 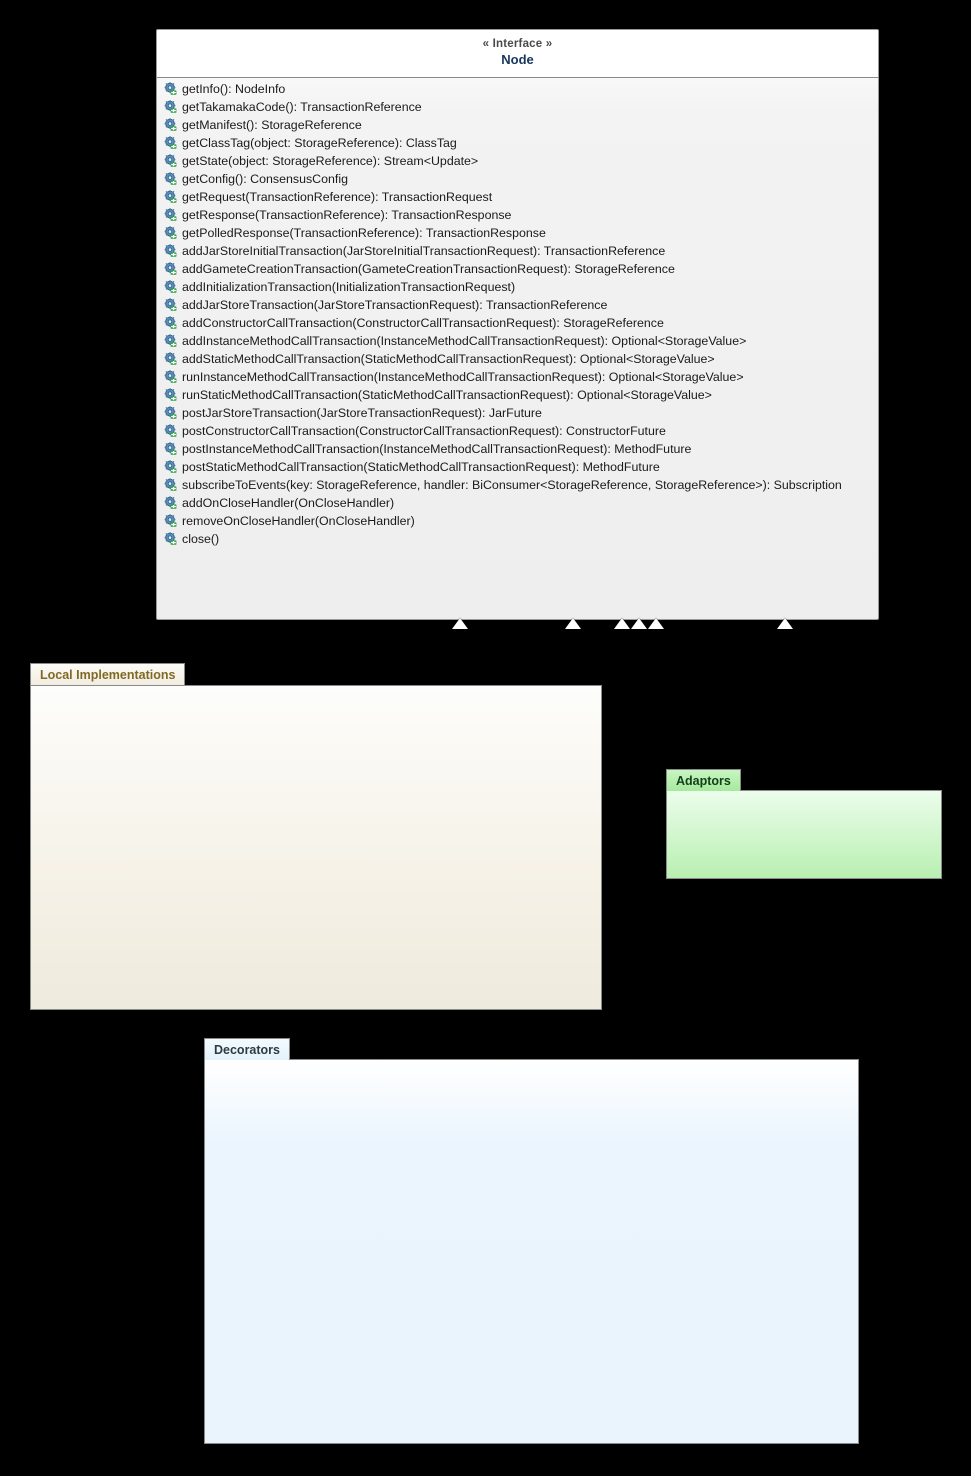 What do you see at coordinates (234, 88) in the screenshot?
I see `method-signature: getInfo(): NodeInfo` at bounding box center [234, 88].